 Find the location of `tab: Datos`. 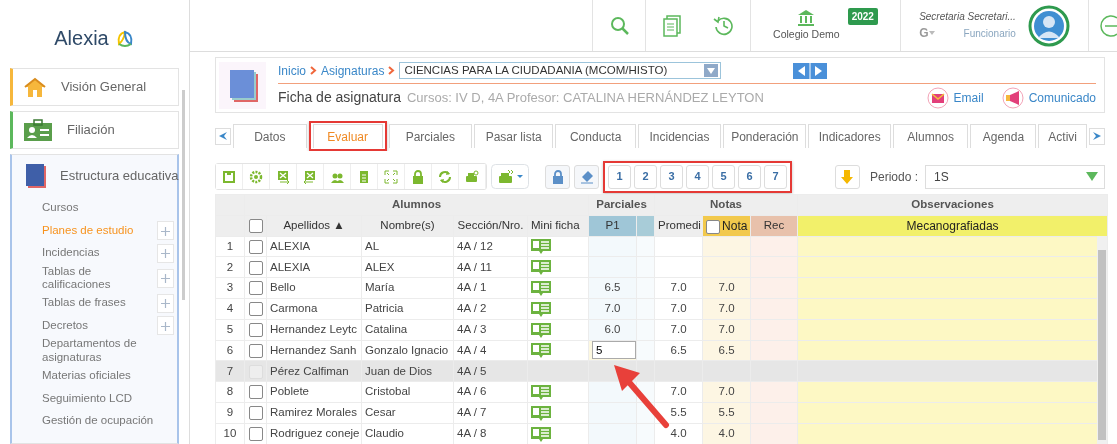

tab: Datos is located at coordinates (270, 136).